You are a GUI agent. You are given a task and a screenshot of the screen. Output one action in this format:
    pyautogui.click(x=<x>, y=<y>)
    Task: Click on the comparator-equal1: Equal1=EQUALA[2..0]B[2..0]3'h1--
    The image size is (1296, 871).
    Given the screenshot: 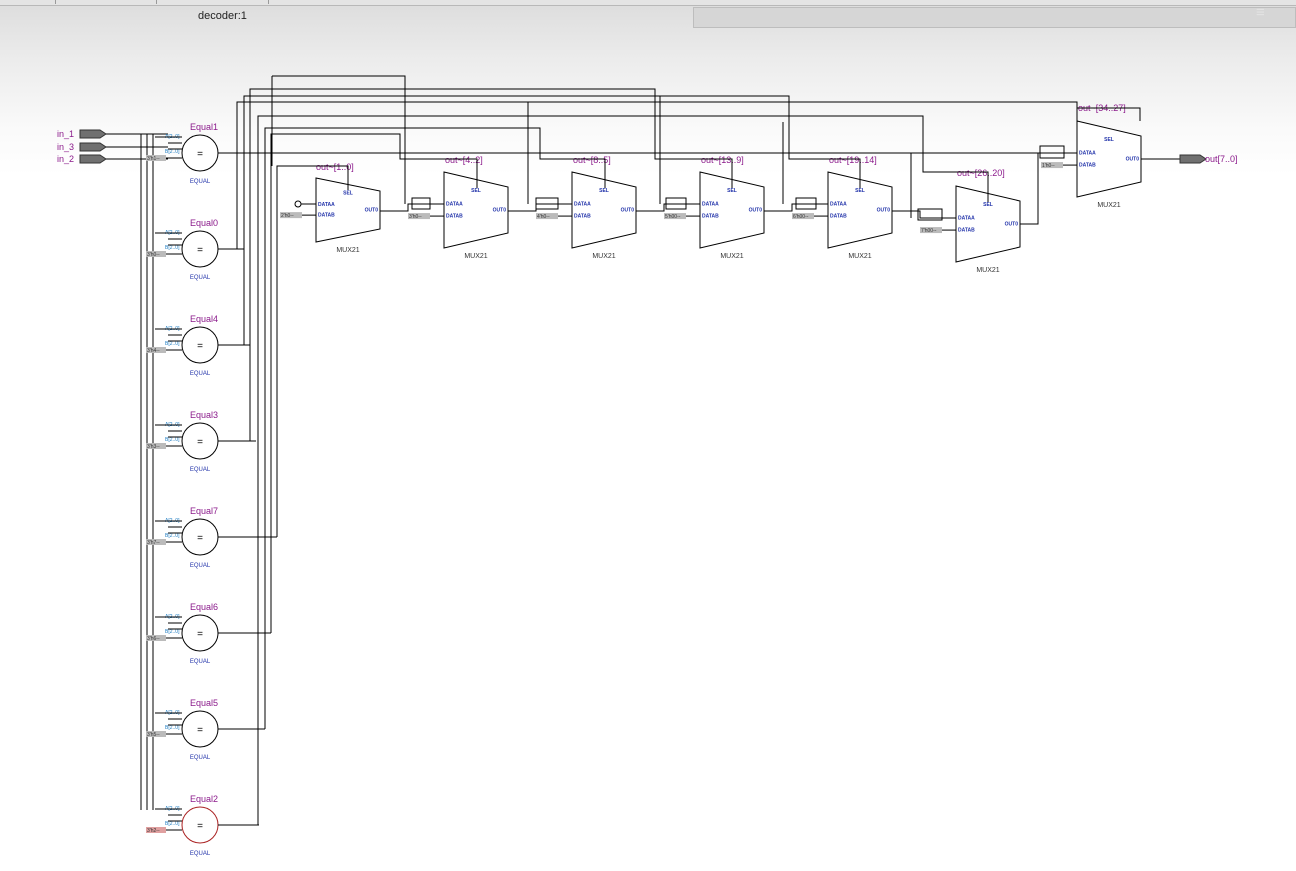 What is the action you would take?
    pyautogui.click(x=182, y=153)
    